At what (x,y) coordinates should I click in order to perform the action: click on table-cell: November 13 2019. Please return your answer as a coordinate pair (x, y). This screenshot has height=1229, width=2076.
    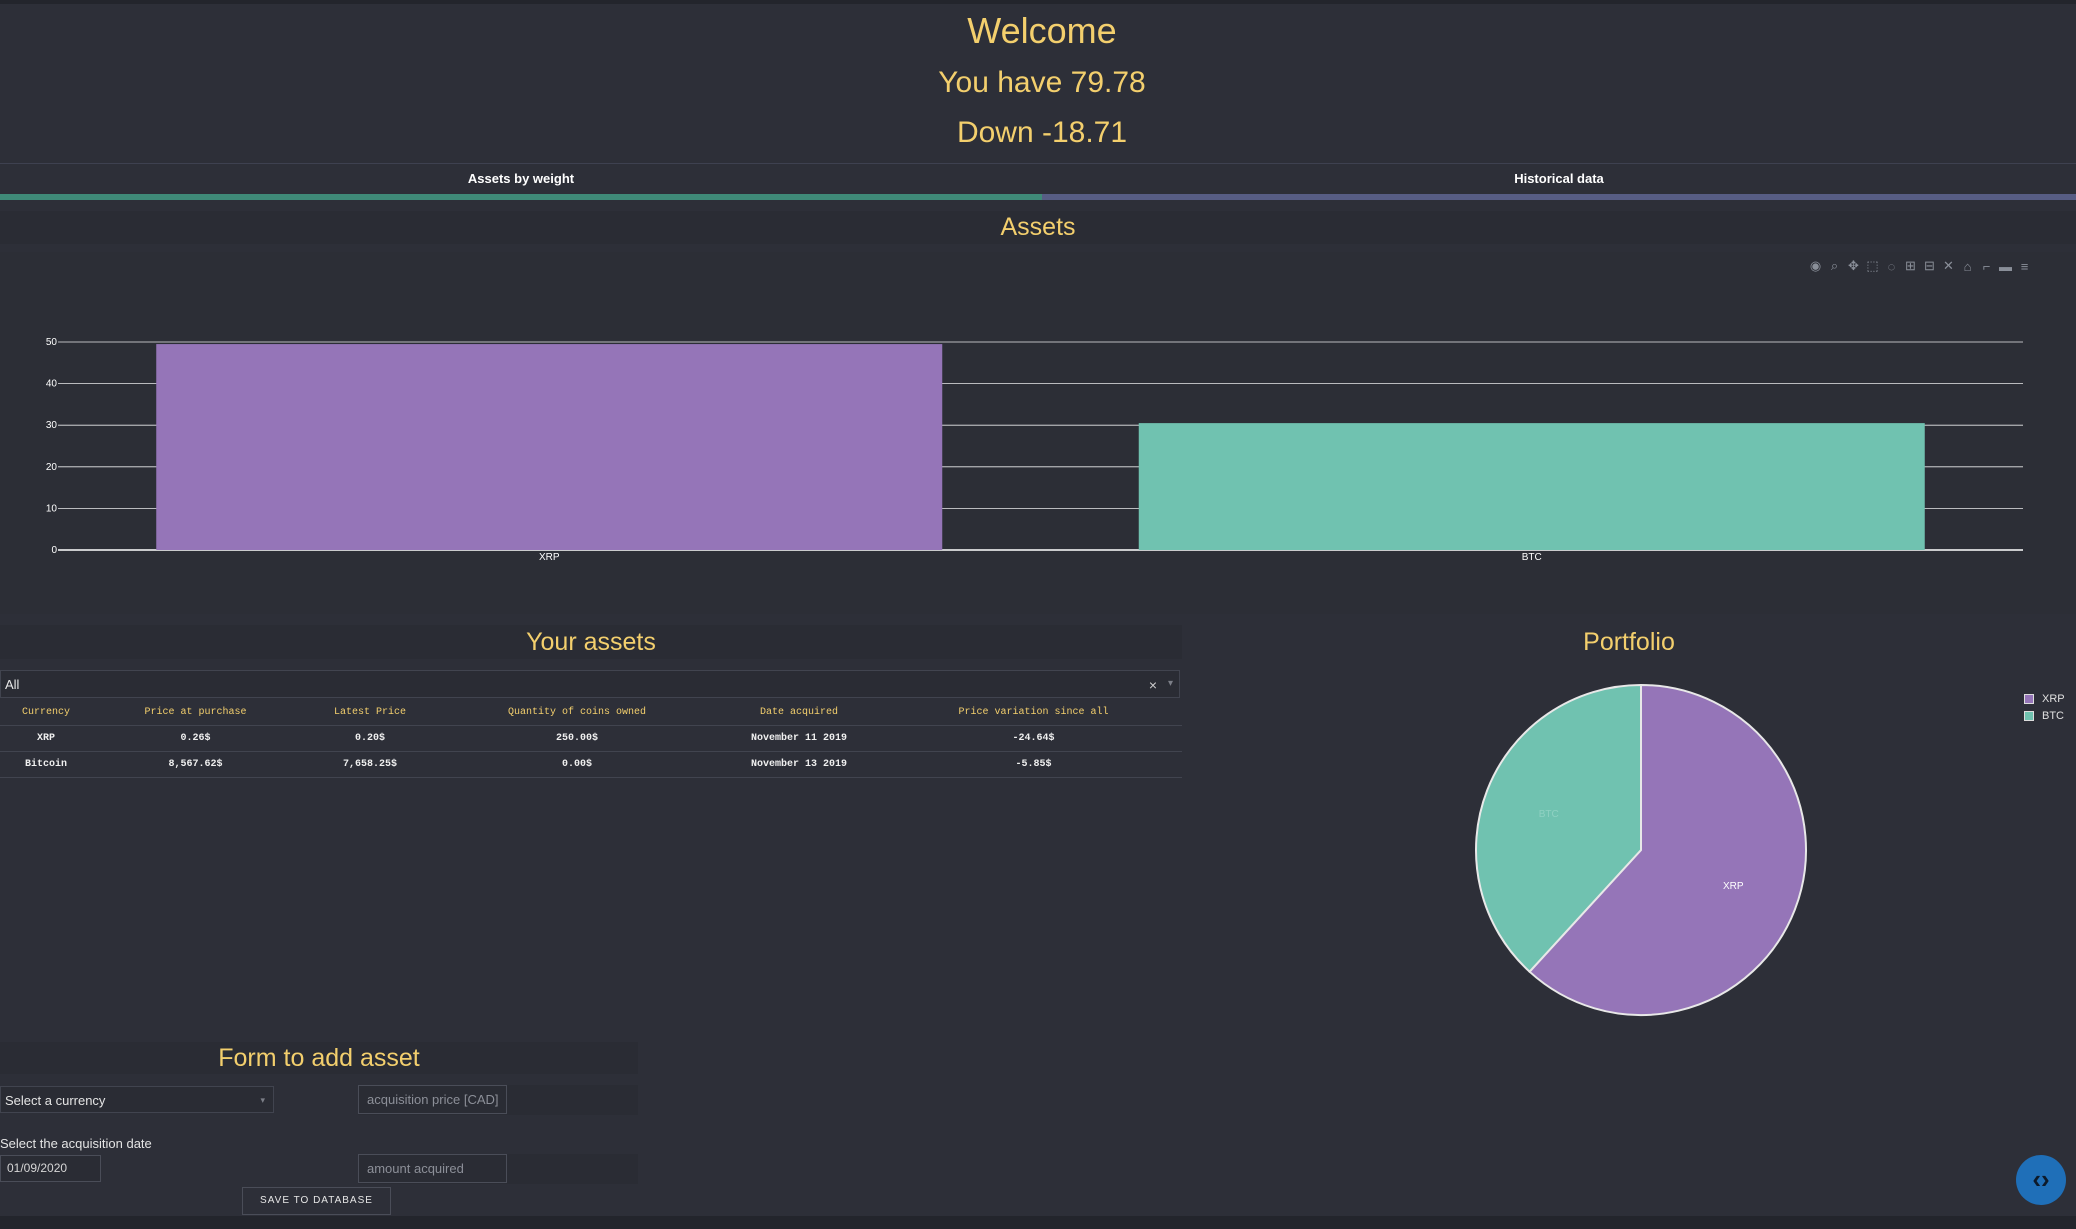
    Looking at the image, I should click on (799, 764).